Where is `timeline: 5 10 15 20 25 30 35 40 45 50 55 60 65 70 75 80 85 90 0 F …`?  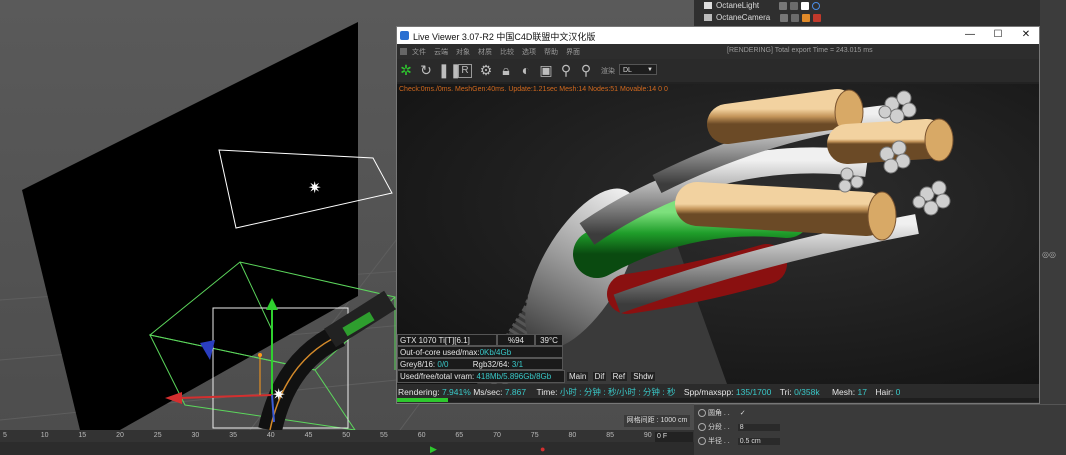 timeline: 5 10 15 20 25 30 35 40 45 50 55 60 65 70 75 80 85 90 0 F … is located at coordinates (347, 442).